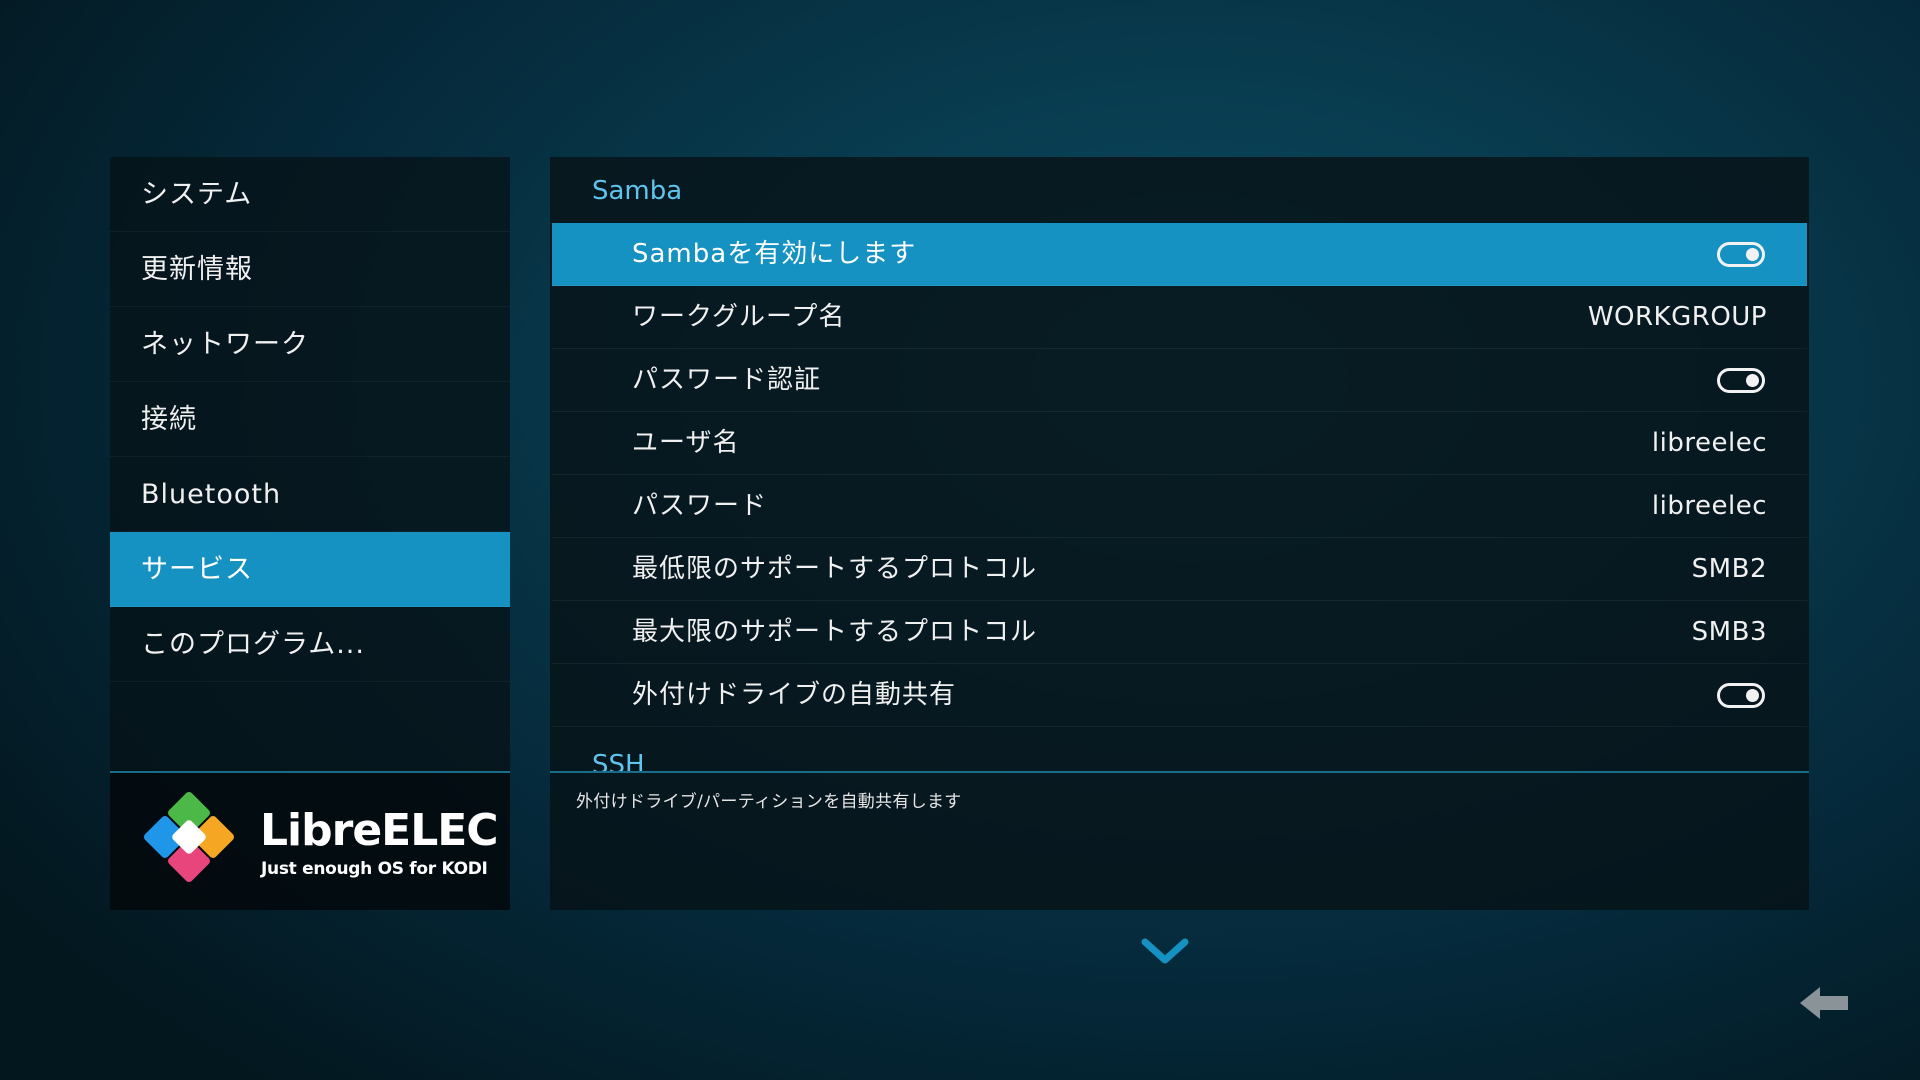 This screenshot has height=1080, width=1920. I want to click on setting-password: パスワード libreelec, so click(1179, 506).